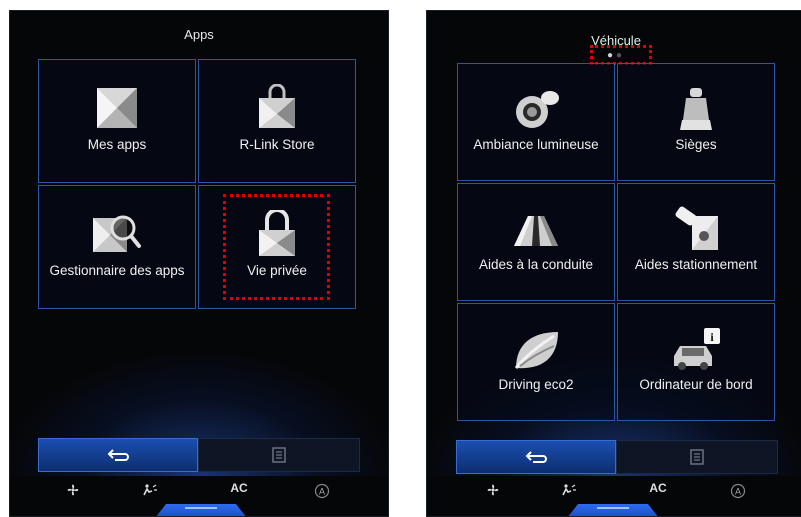  I want to click on tile-label: Aides à la conduite, so click(536, 264).